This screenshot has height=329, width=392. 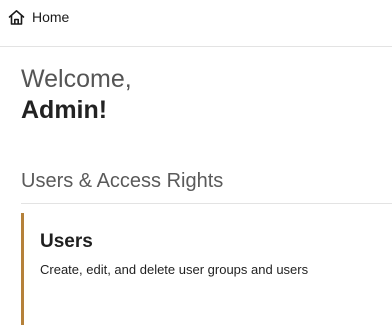 I want to click on section-title: Users & Access Rights, so click(x=122, y=181).